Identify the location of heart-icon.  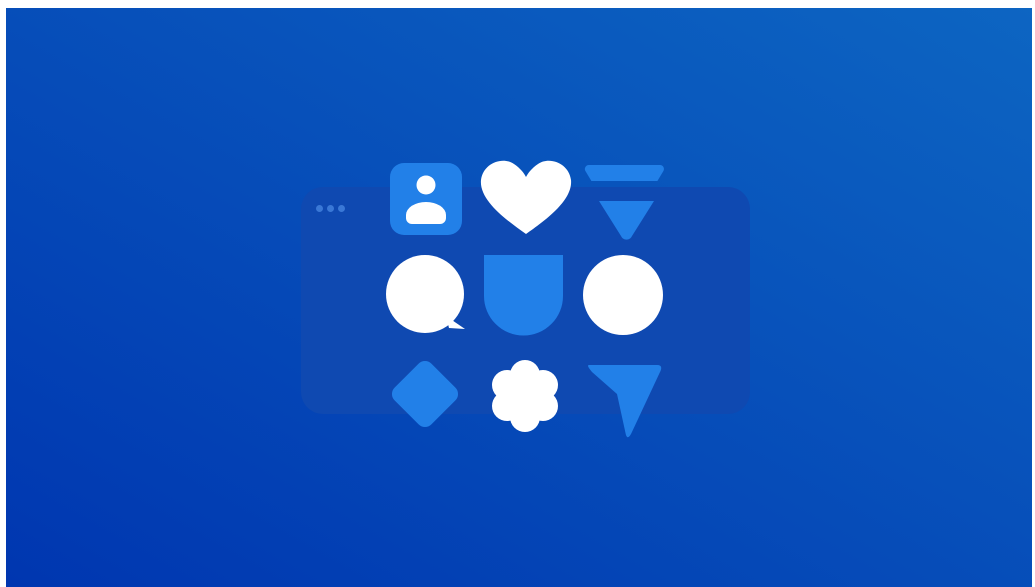
(526, 197).